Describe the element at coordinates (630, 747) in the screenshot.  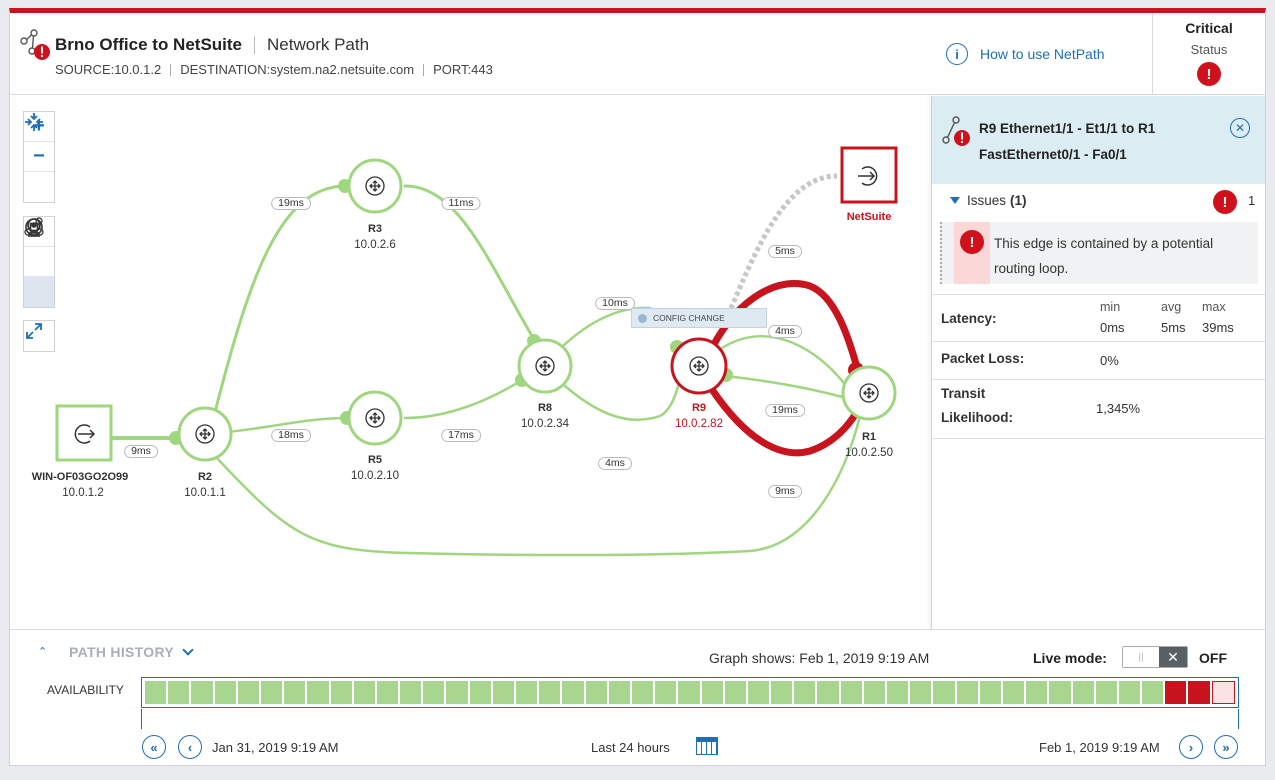
I see `time-range: Last 24 hours` at that location.